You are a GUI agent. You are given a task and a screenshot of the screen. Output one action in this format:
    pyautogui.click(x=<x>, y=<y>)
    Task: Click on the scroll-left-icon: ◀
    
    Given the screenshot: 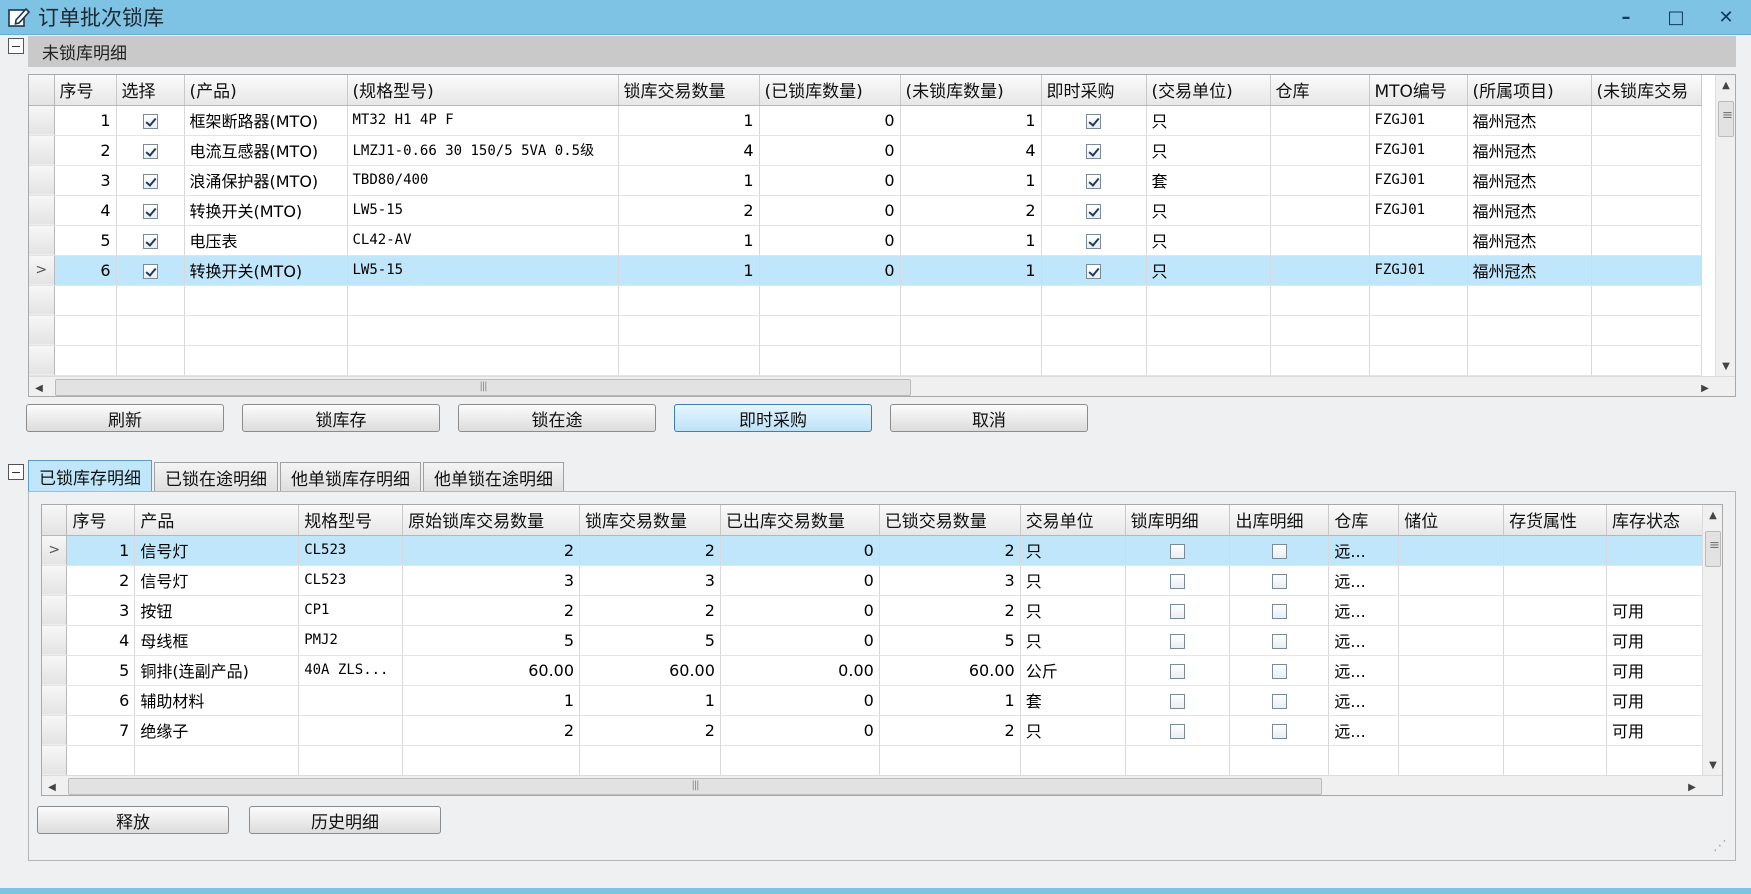 What is the action you would take?
    pyautogui.click(x=39, y=386)
    